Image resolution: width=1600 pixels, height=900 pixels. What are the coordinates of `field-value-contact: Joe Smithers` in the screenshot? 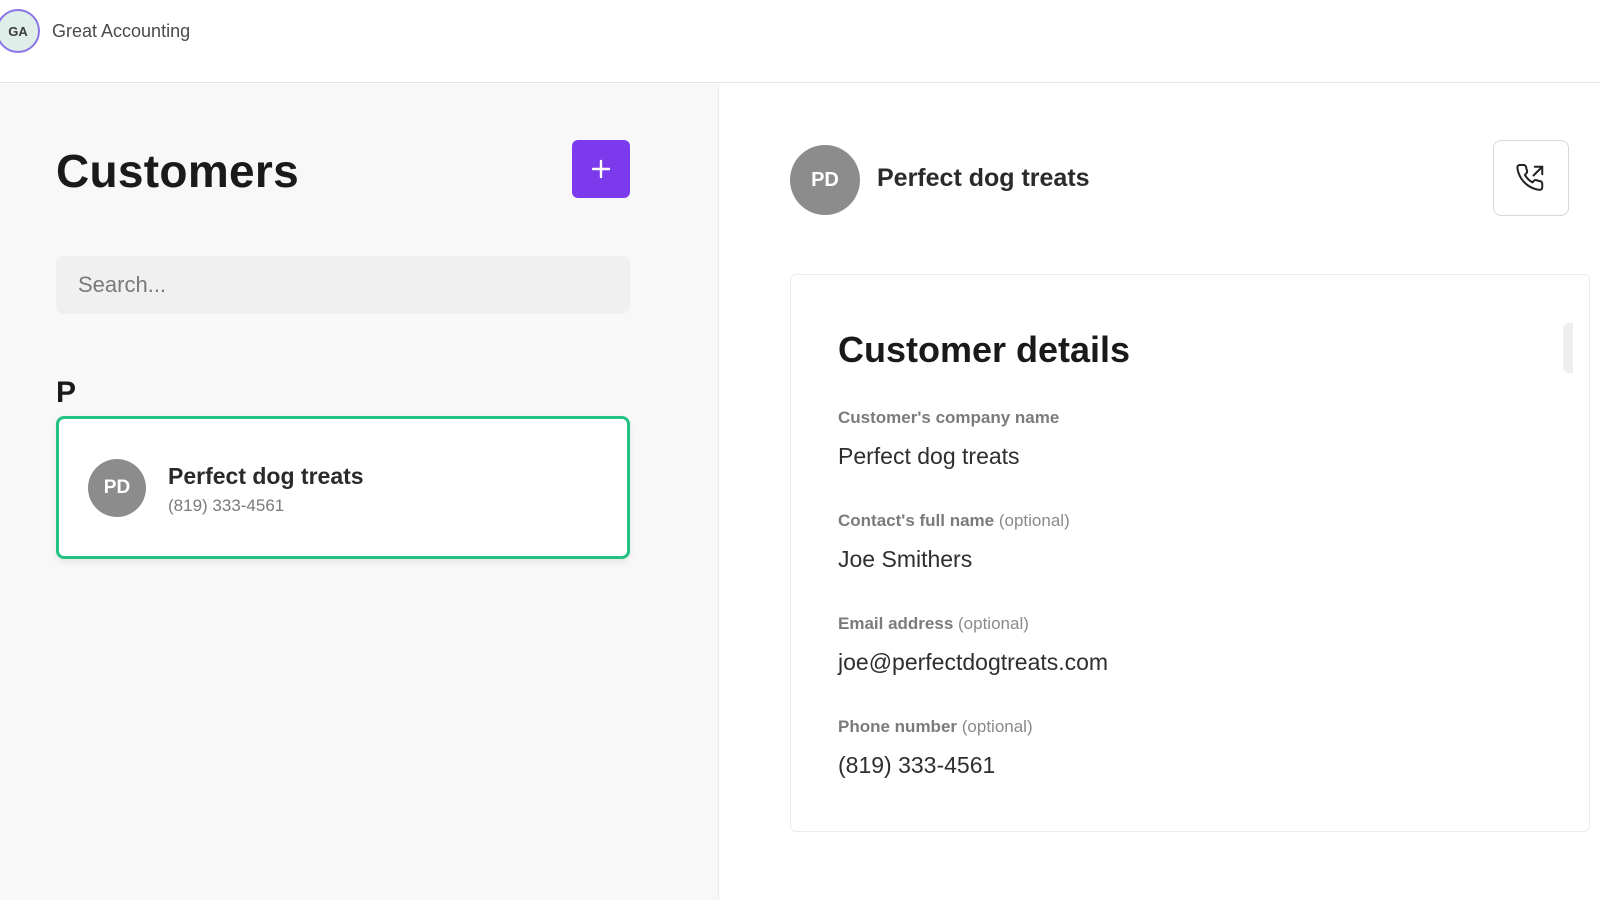 It's located at (905, 559).